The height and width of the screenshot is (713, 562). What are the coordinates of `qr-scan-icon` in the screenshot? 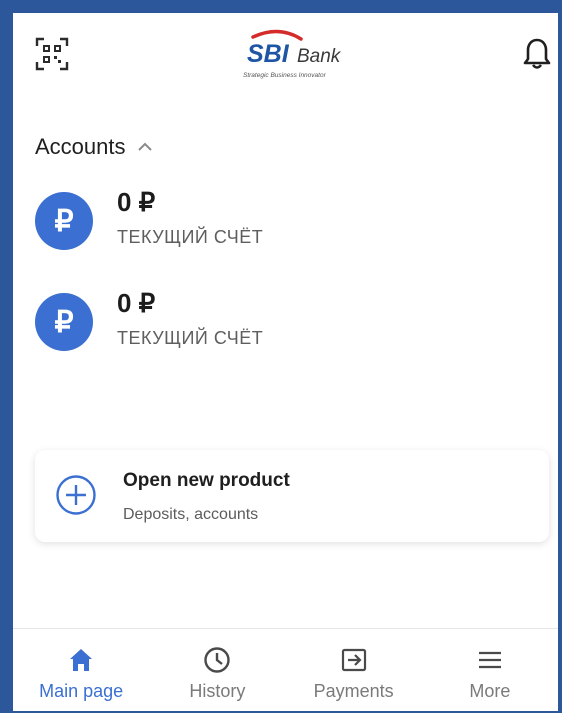 It's located at (52, 54).